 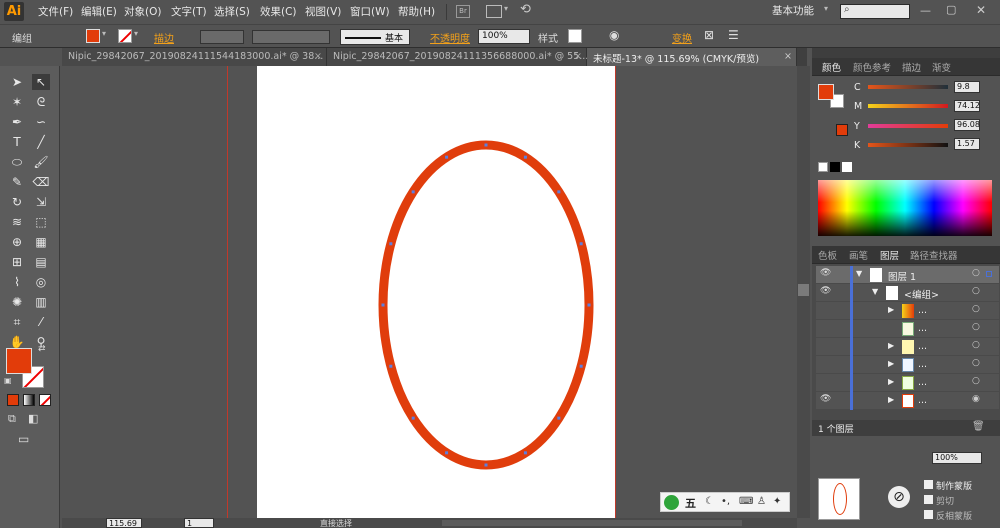 What do you see at coordinates (41, 102) in the screenshot?
I see `lasso-tool-icon: ᘓ` at bounding box center [41, 102].